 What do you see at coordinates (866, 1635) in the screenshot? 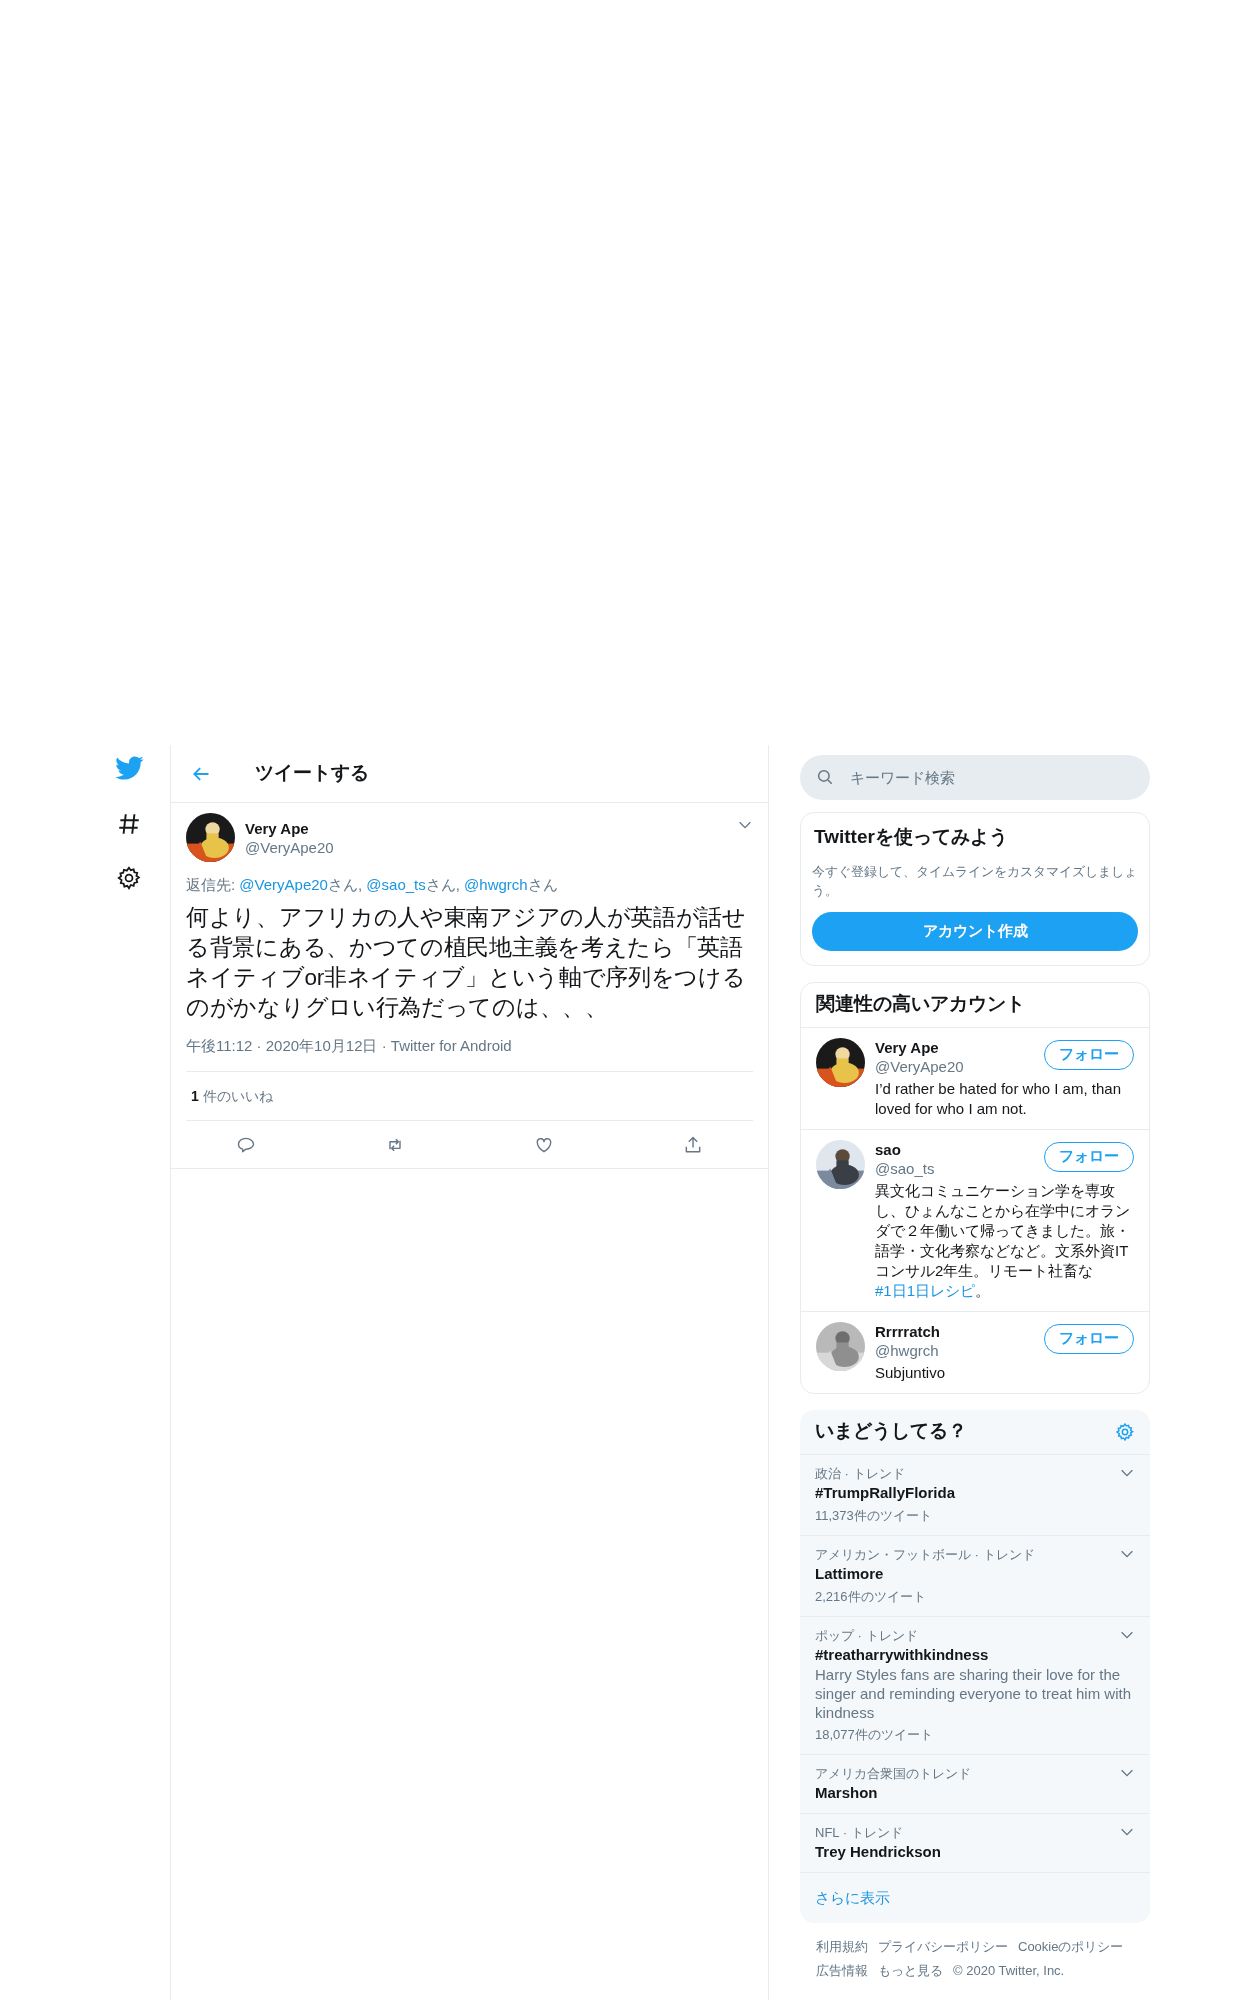
I see `trend-context: ポップ · トレンド` at bounding box center [866, 1635].